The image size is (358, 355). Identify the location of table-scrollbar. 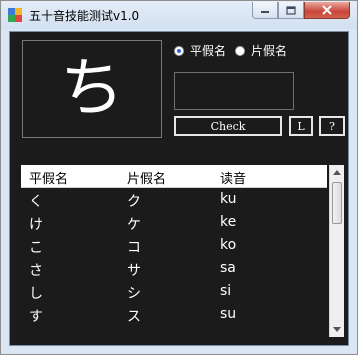
(336, 251).